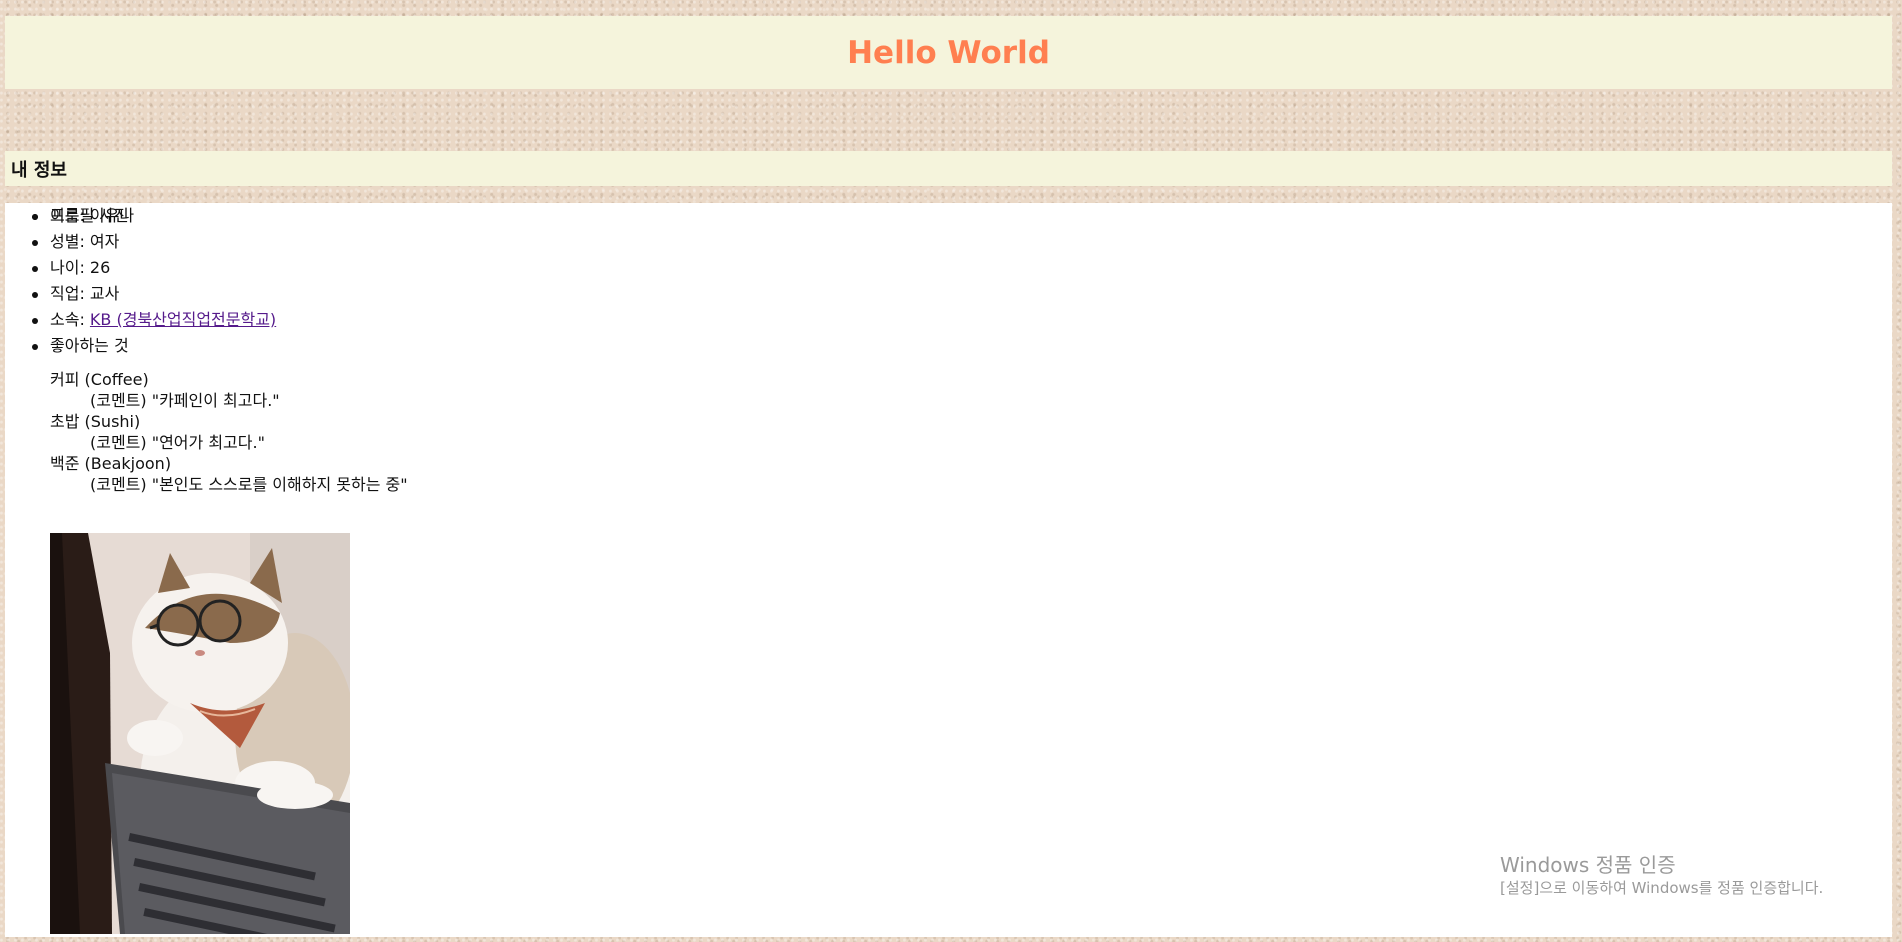 This screenshot has width=1902, height=942. Describe the element at coordinates (185, 400) in the screenshot. I see `like-comment: (코멘트) "카페인이 최고다."` at that location.